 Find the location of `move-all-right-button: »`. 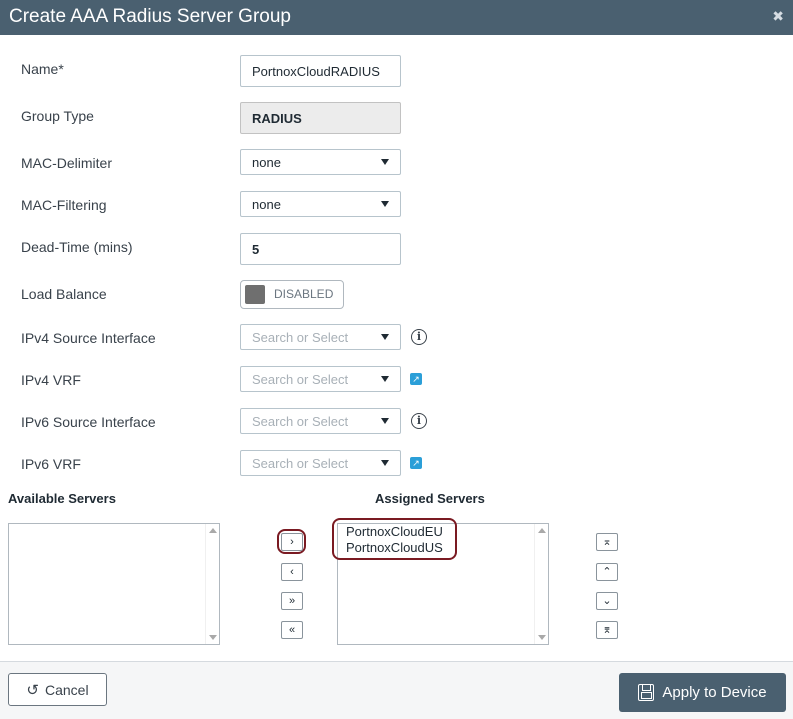

move-all-right-button: » is located at coordinates (292, 601).